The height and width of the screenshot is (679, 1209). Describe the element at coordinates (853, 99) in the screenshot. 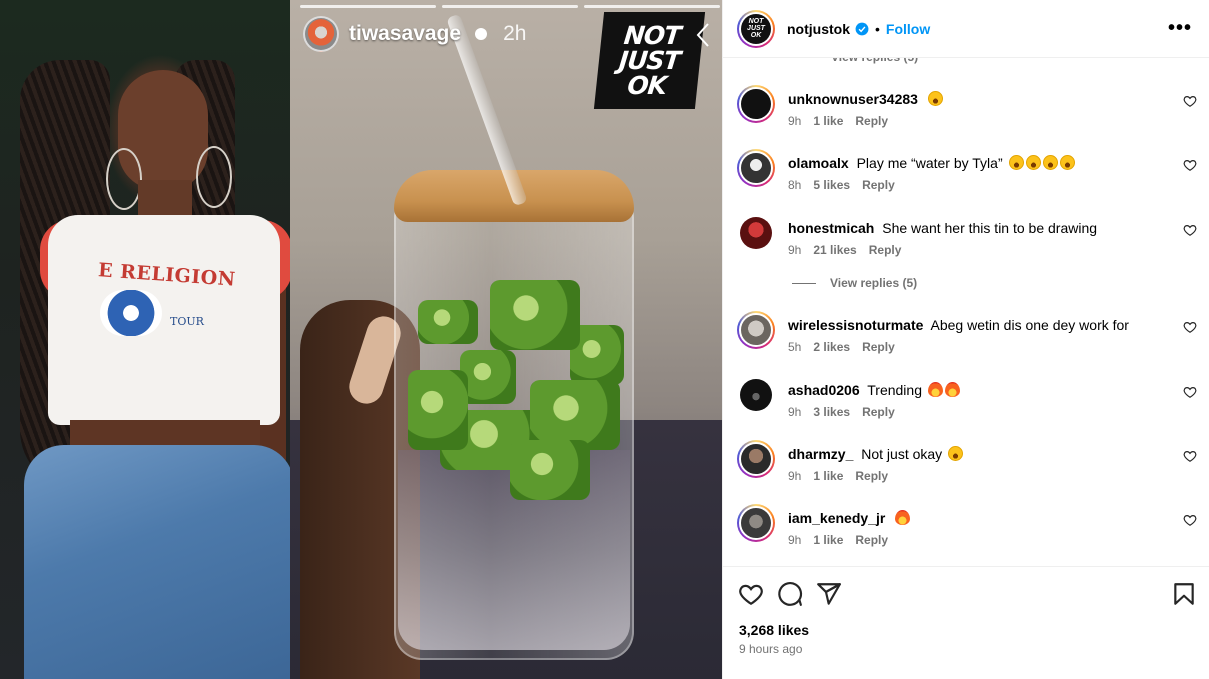

I see `comment-username: unknownuser34283` at that location.